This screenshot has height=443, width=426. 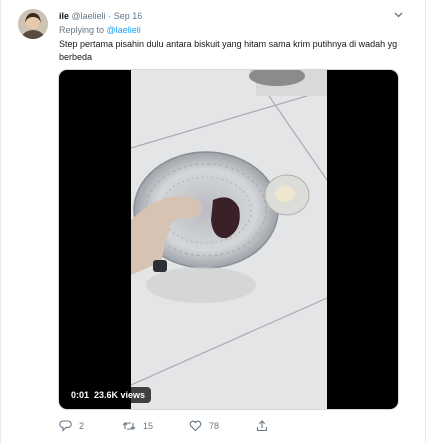 I want to click on replying-to-label: Replying to, so click(x=82, y=30).